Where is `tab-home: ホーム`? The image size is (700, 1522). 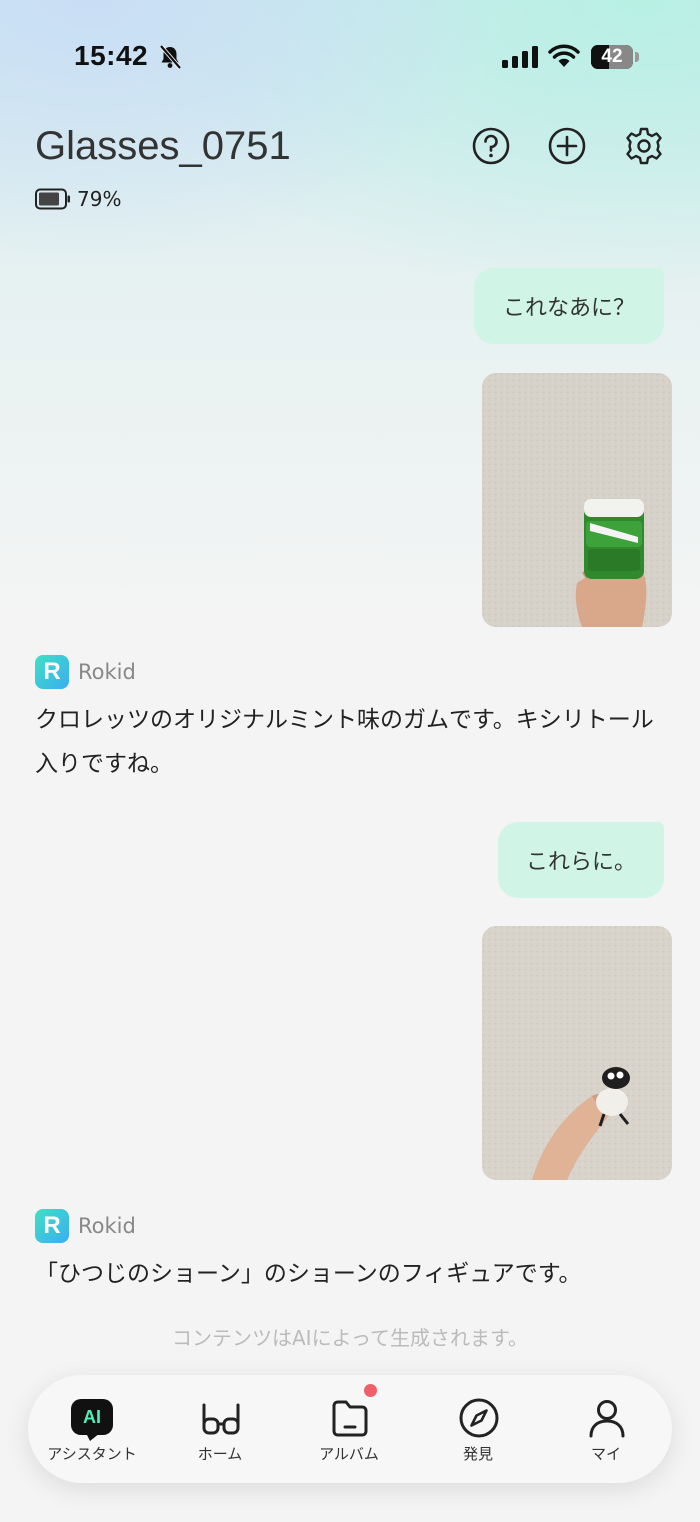 tab-home: ホーム is located at coordinates (220, 1429).